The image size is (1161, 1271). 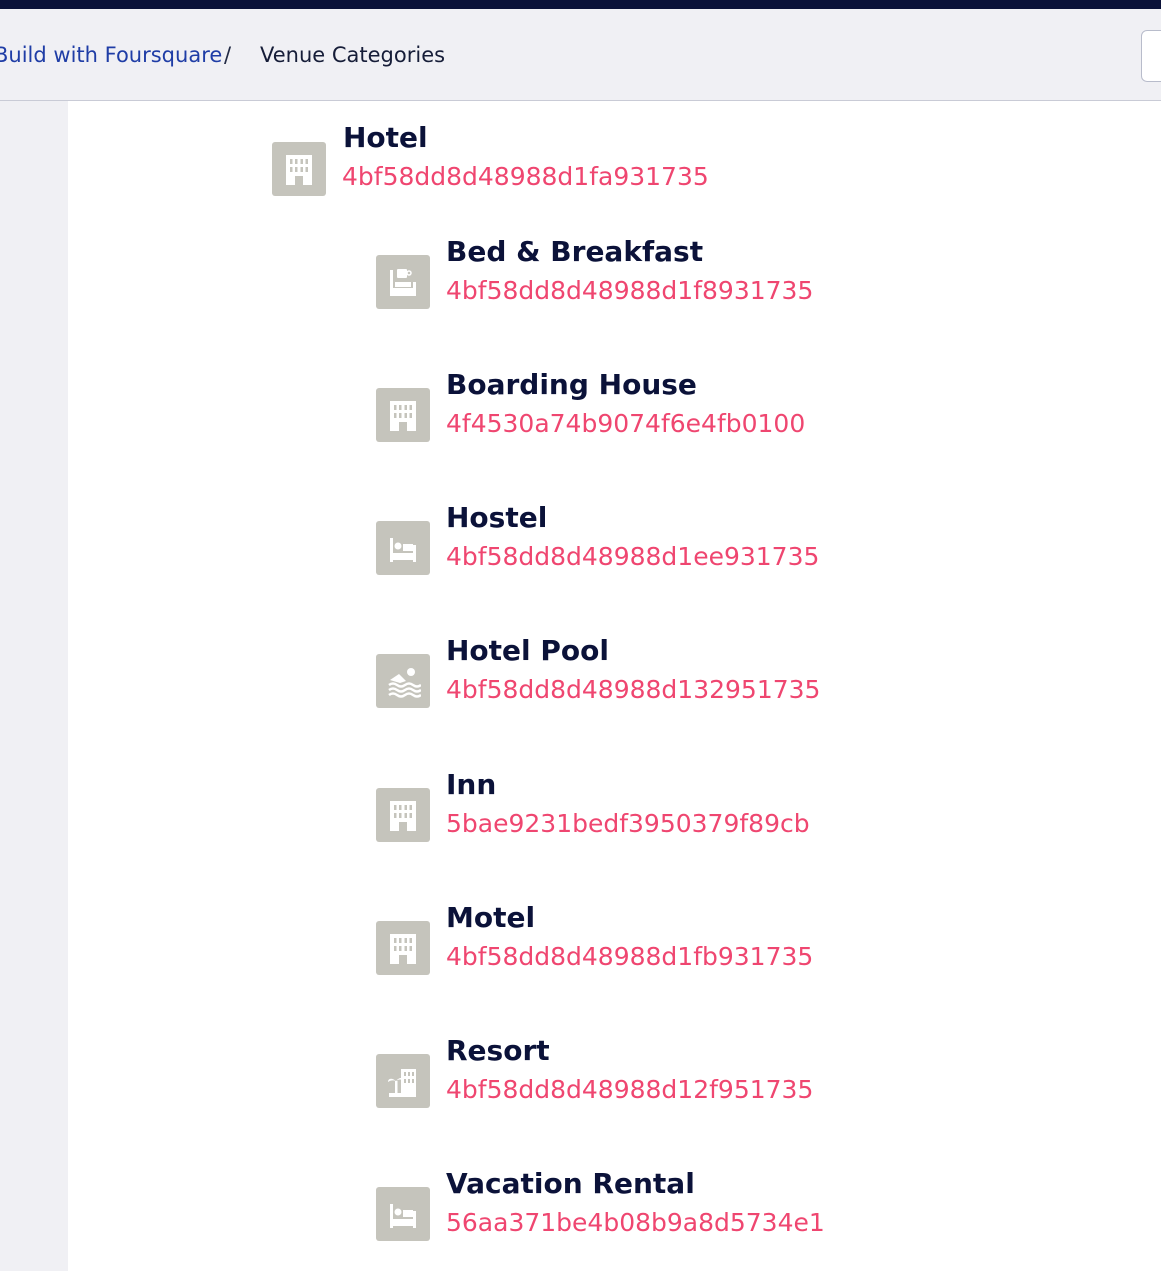 I want to click on top-nav-bar, so click(x=580, y=4).